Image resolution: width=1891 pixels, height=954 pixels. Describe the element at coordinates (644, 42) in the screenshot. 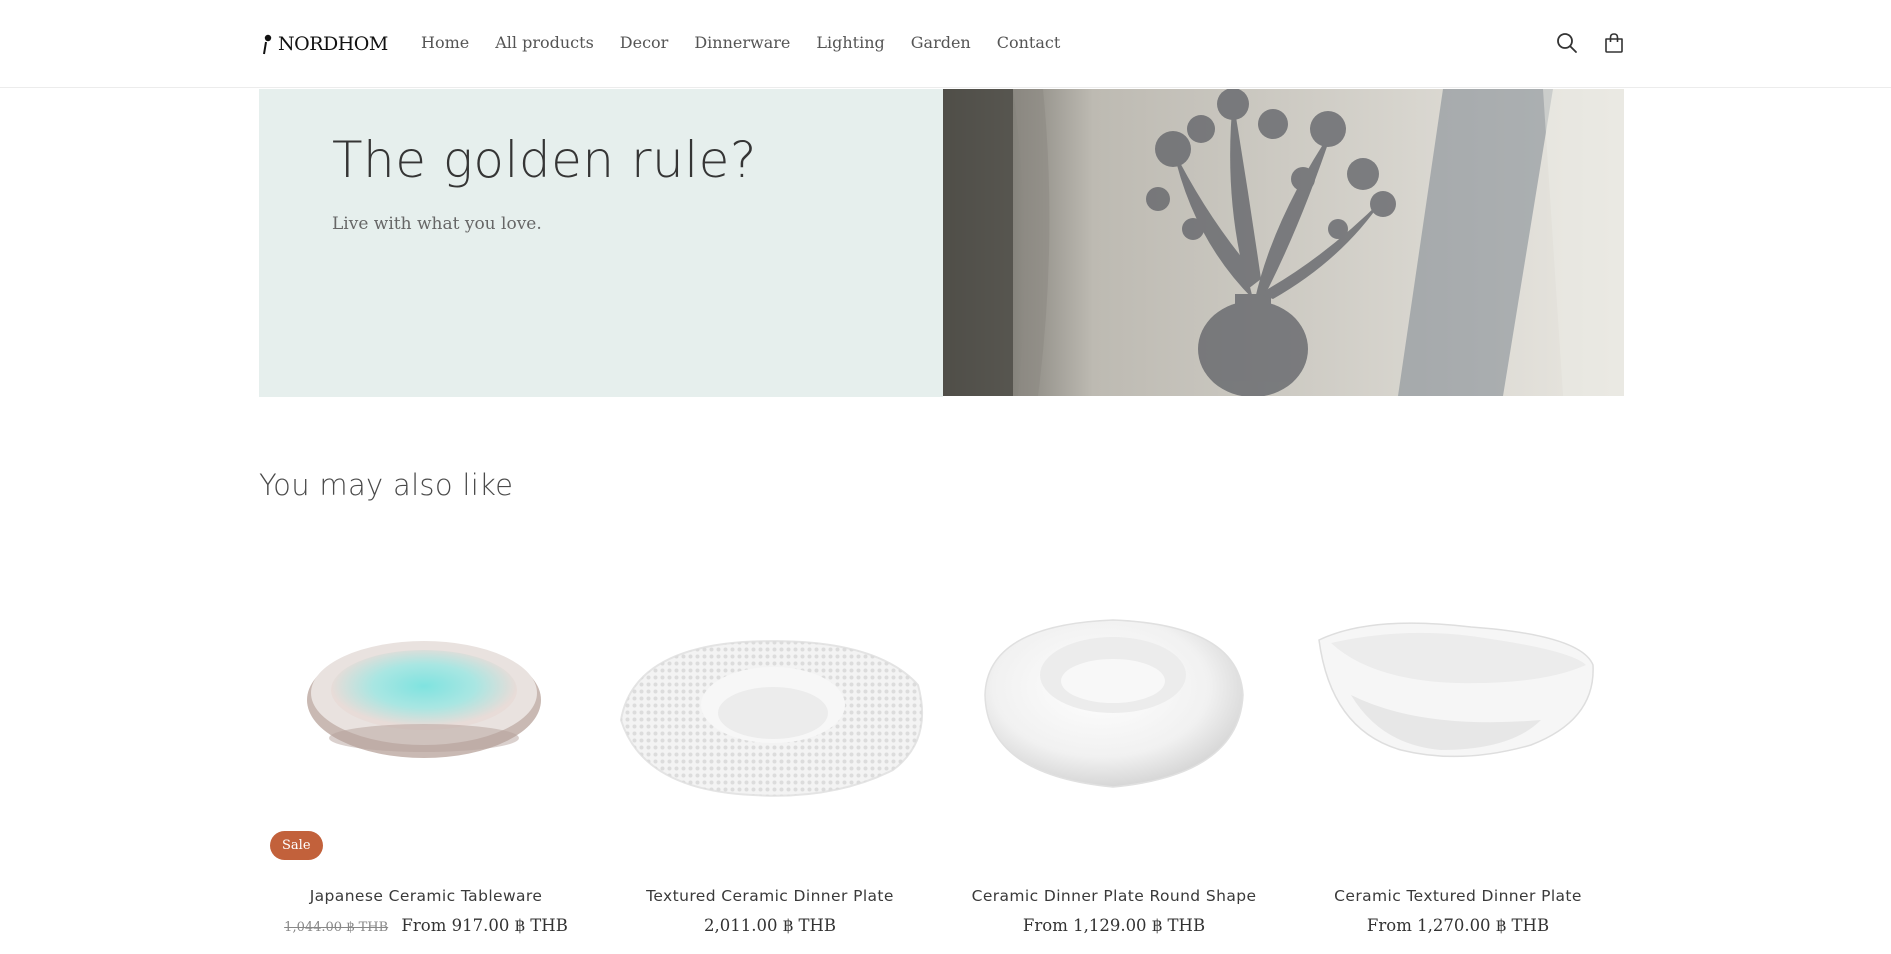

I see `nav-item-decor: Decor` at that location.